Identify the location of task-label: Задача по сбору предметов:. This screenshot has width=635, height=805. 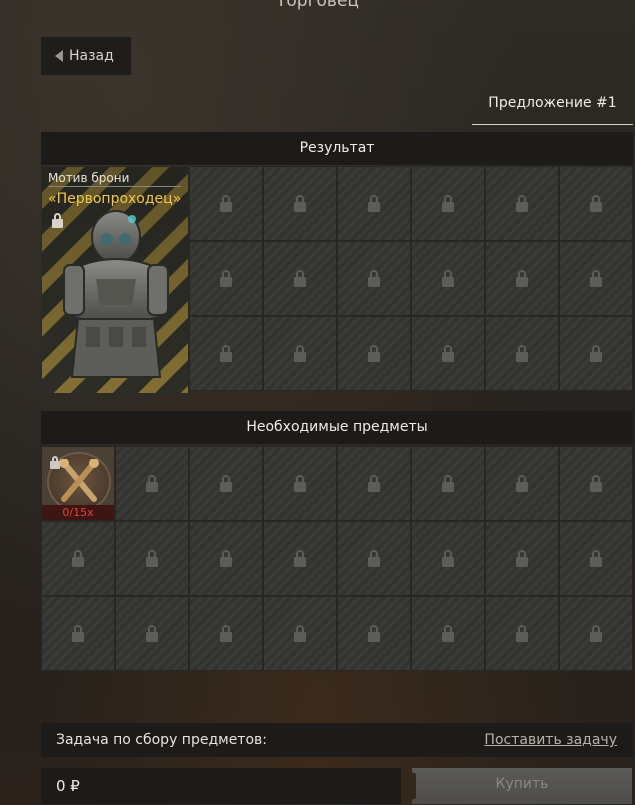
(161, 740).